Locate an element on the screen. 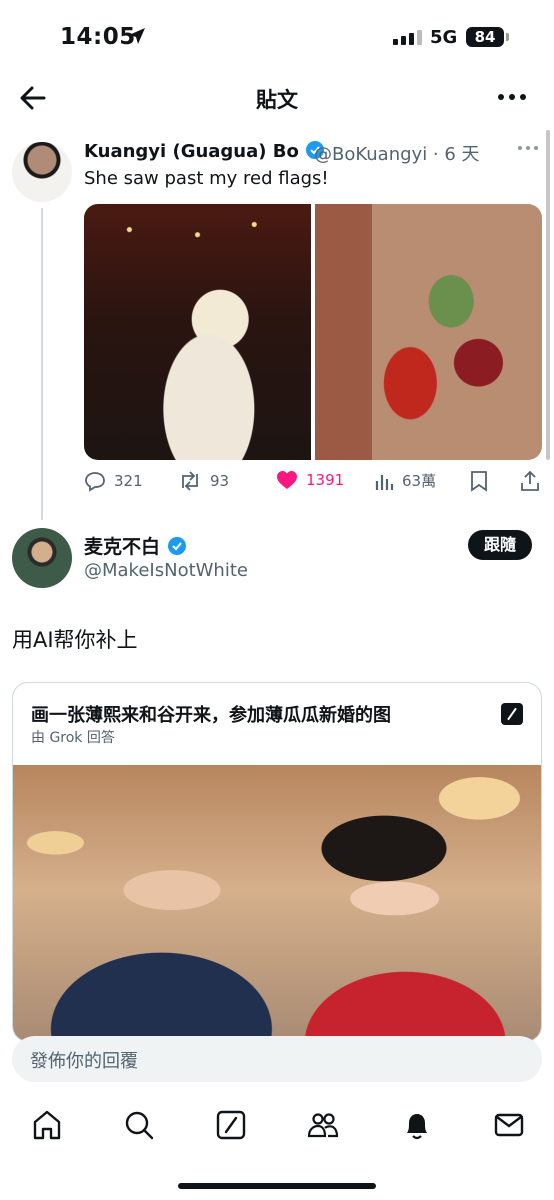  like-action: 1391 is located at coordinates (310, 480).